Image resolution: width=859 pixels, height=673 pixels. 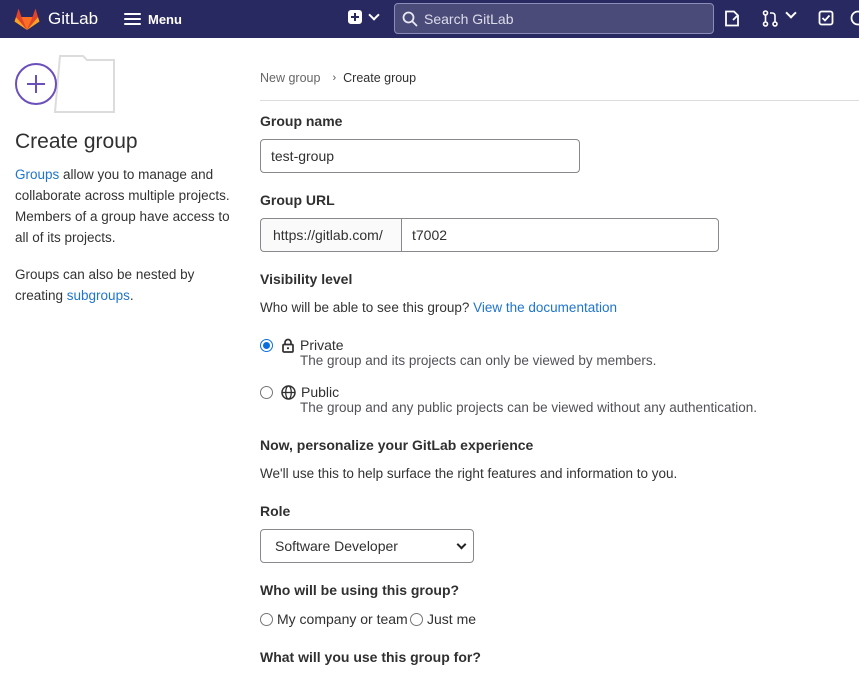 I want to click on role-select: Software Developer, so click(x=367, y=546).